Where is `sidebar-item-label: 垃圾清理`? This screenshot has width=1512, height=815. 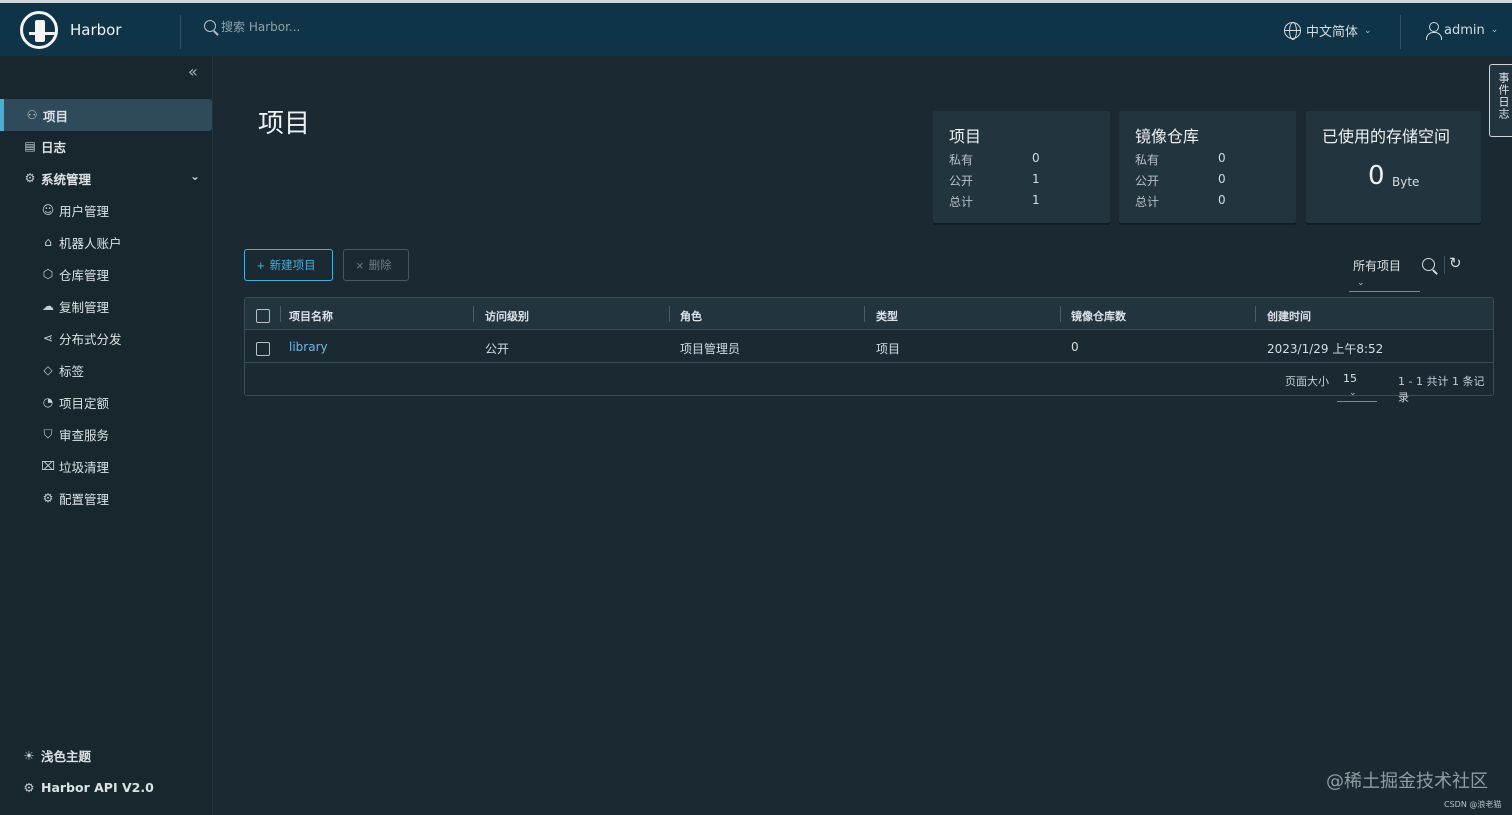
sidebar-item-label: 垃圾清理 is located at coordinates (84, 467).